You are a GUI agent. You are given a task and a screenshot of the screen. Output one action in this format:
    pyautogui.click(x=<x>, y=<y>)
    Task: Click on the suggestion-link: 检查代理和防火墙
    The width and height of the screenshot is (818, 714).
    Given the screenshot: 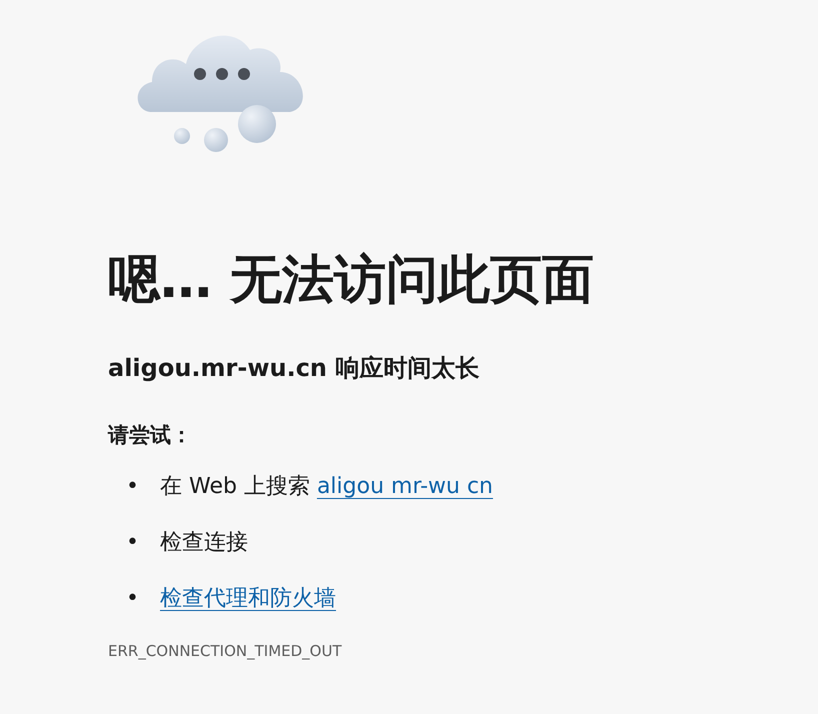 What is the action you would take?
    pyautogui.click(x=248, y=599)
    